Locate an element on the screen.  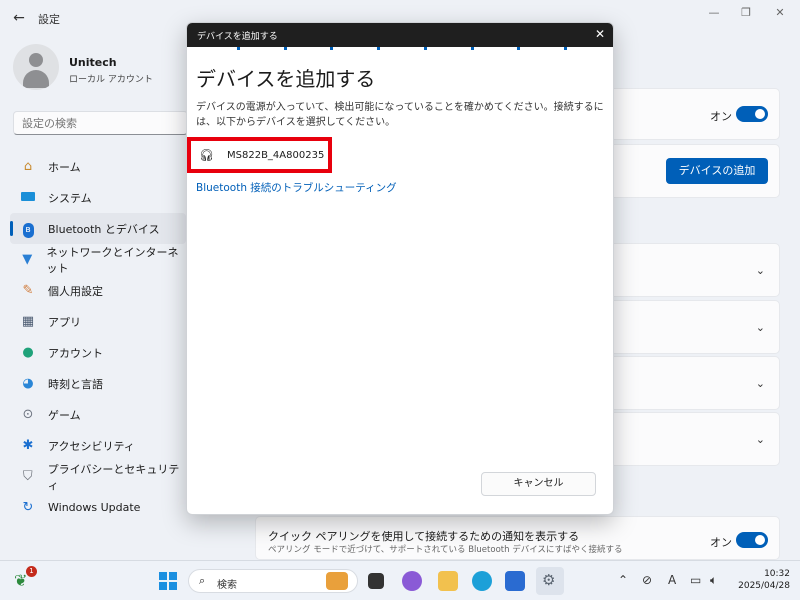
add-device-button: デバイスの追加 is located at coordinates (717, 171).